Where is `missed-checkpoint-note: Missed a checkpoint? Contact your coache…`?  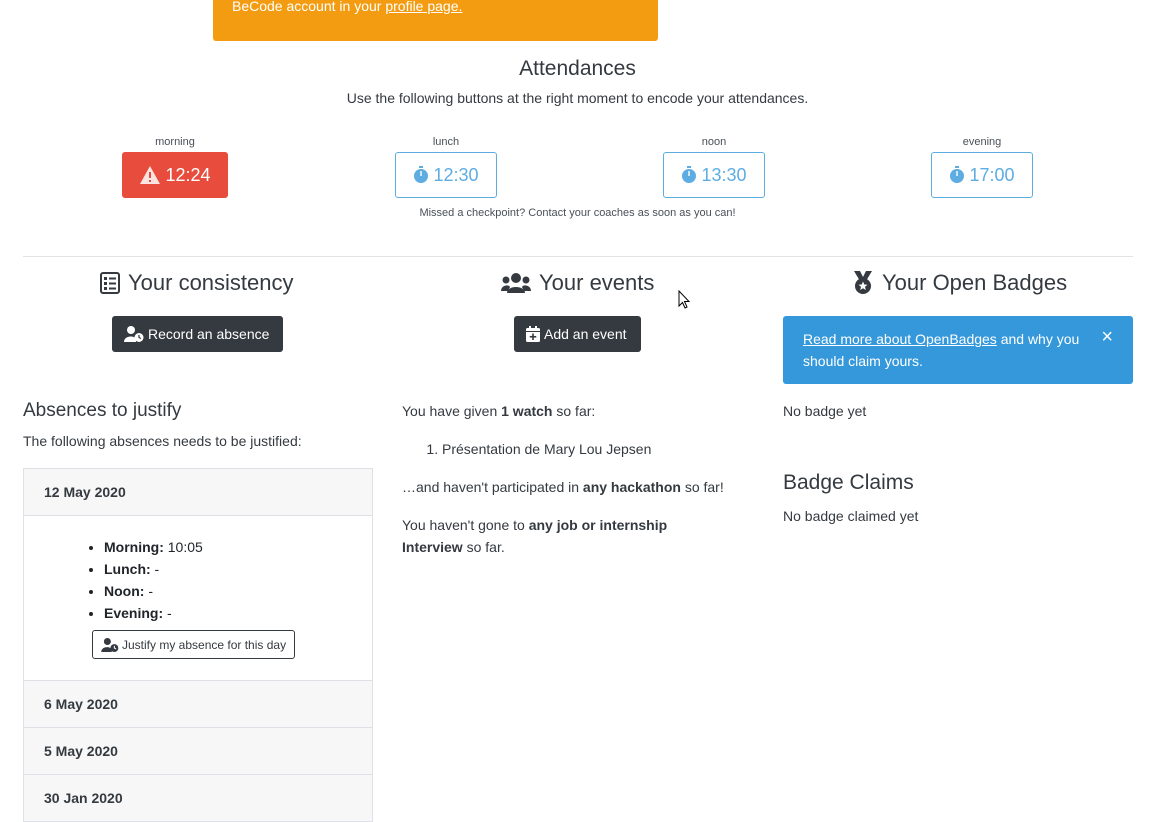
missed-checkpoint-note: Missed a checkpoint? Contact your coache… is located at coordinates (577, 213).